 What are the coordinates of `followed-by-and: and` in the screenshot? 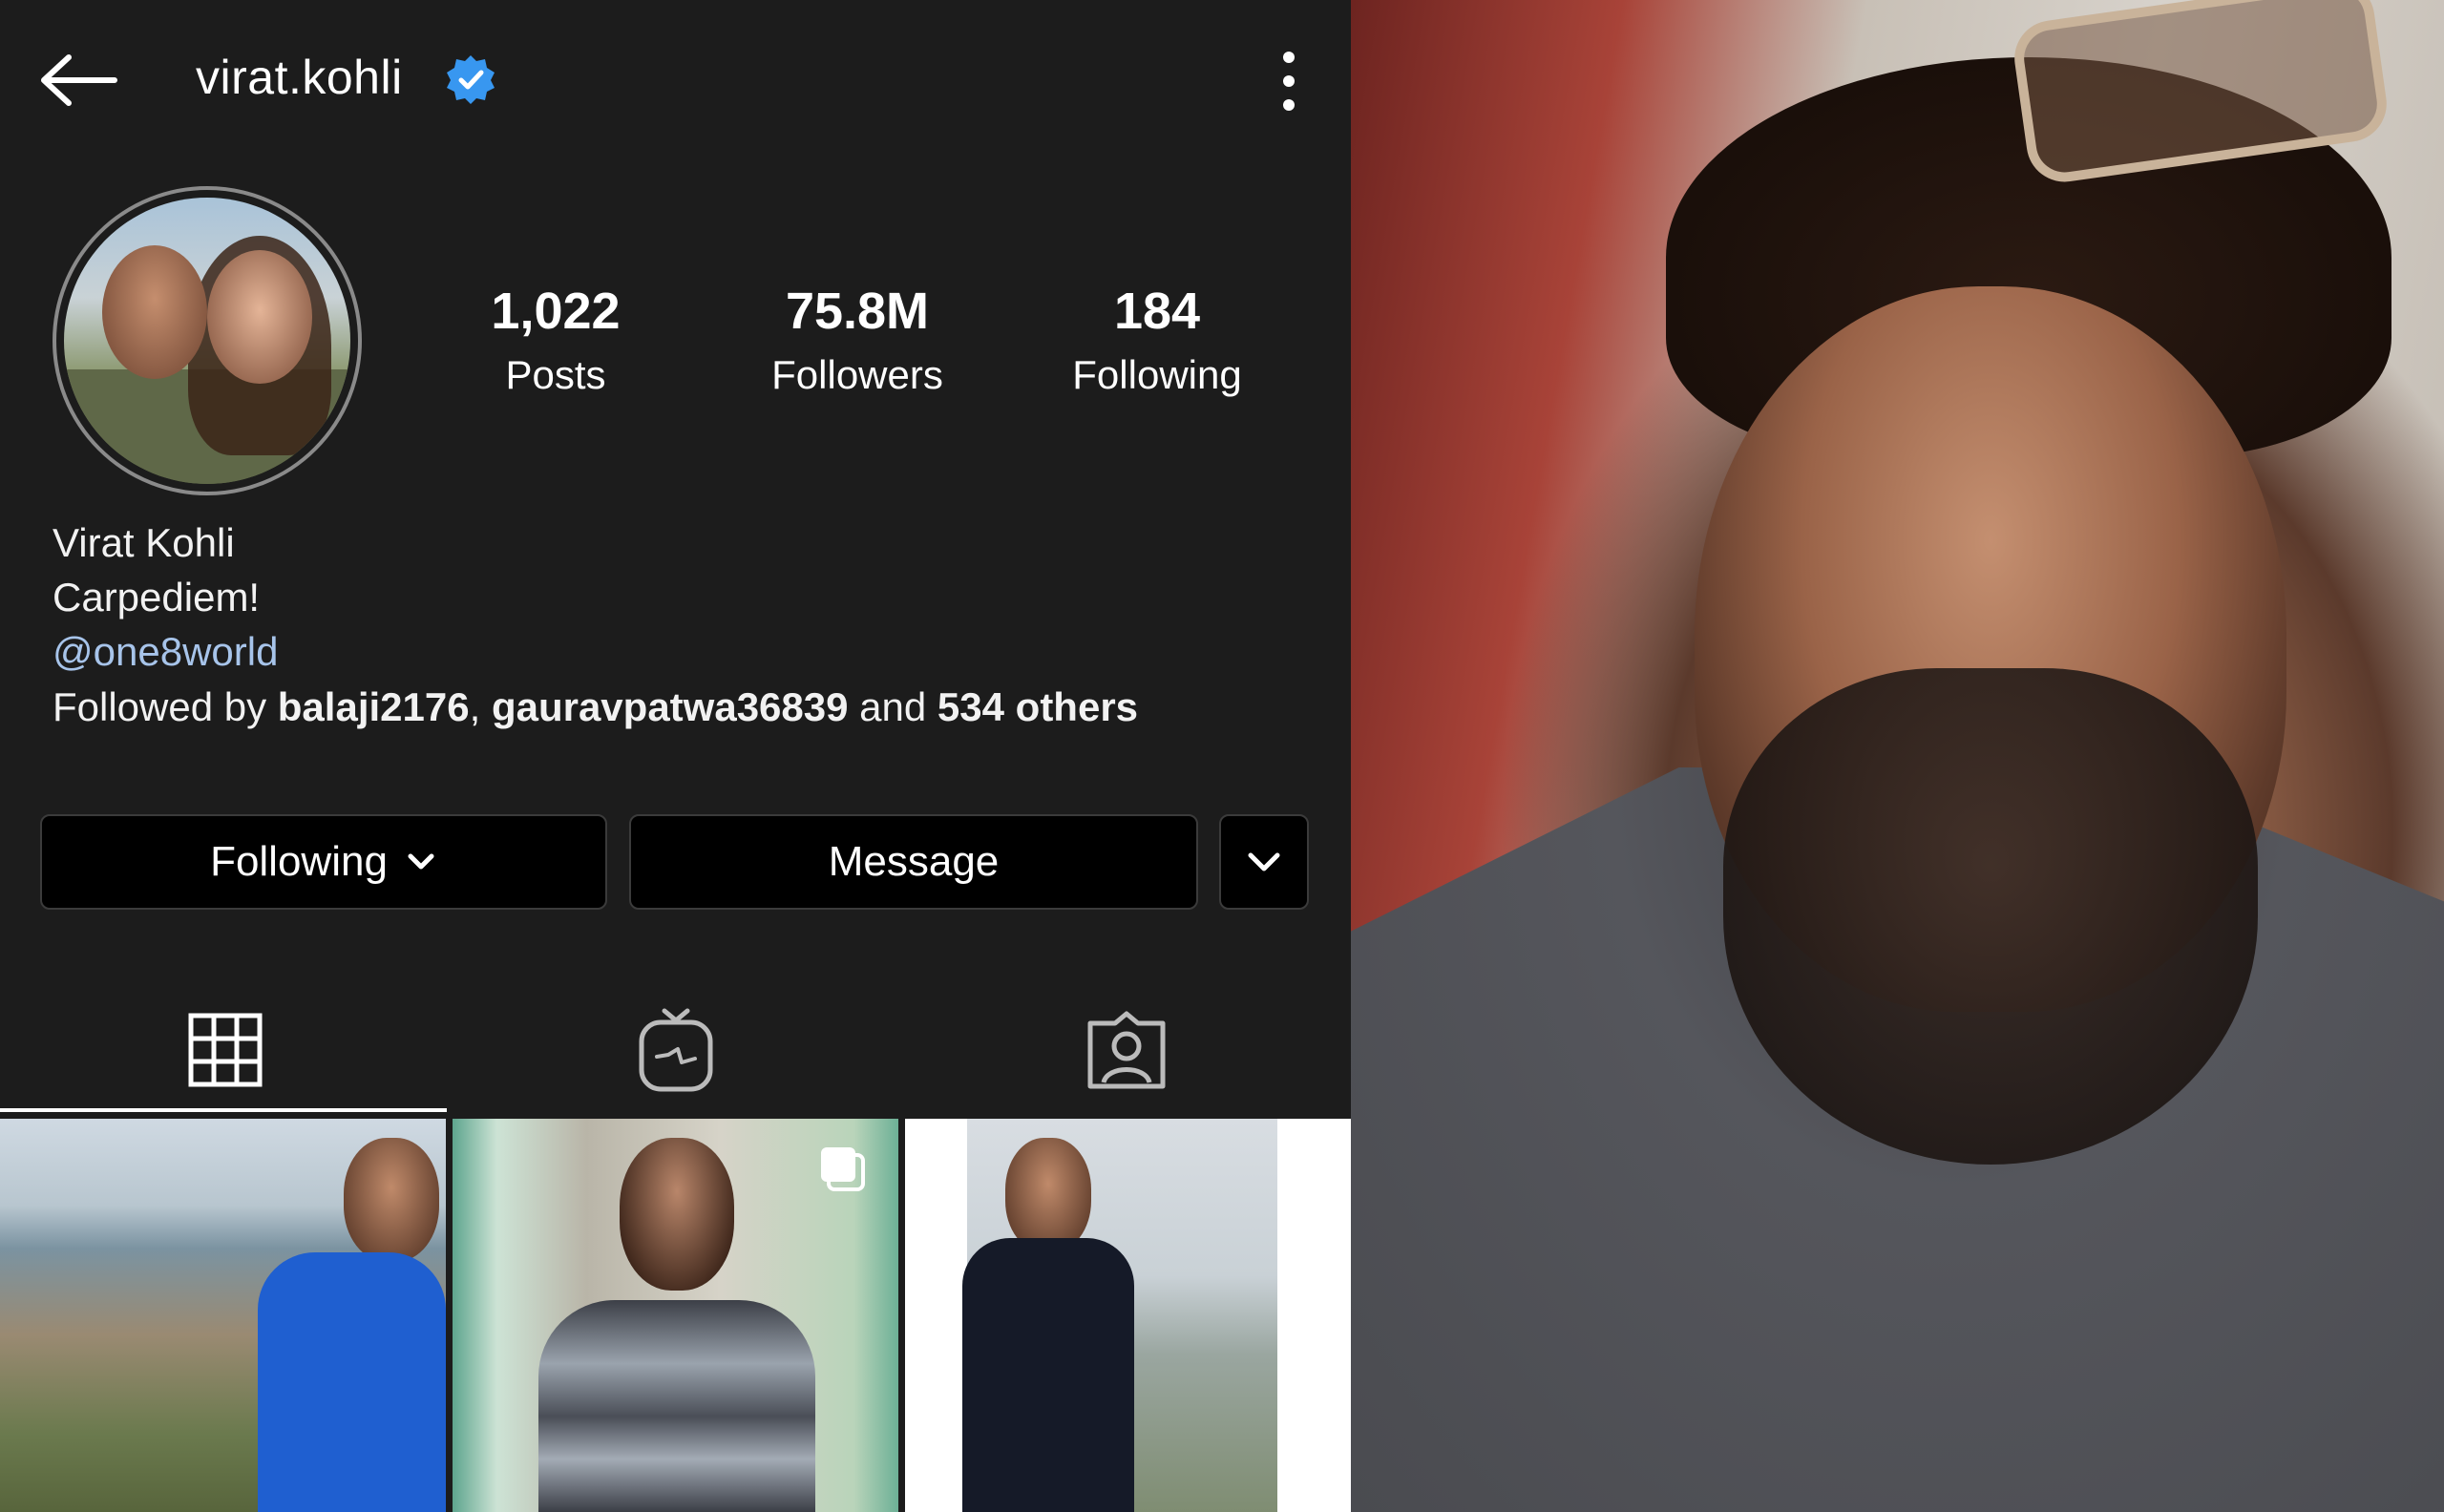 It's located at (893, 707).